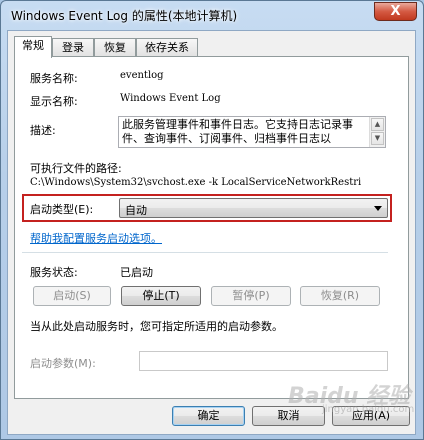 This screenshot has width=424, height=440. Describe the element at coordinates (96, 238) in the screenshot. I see `help-configure-link: 帮助我配置服务启动选项。` at that location.